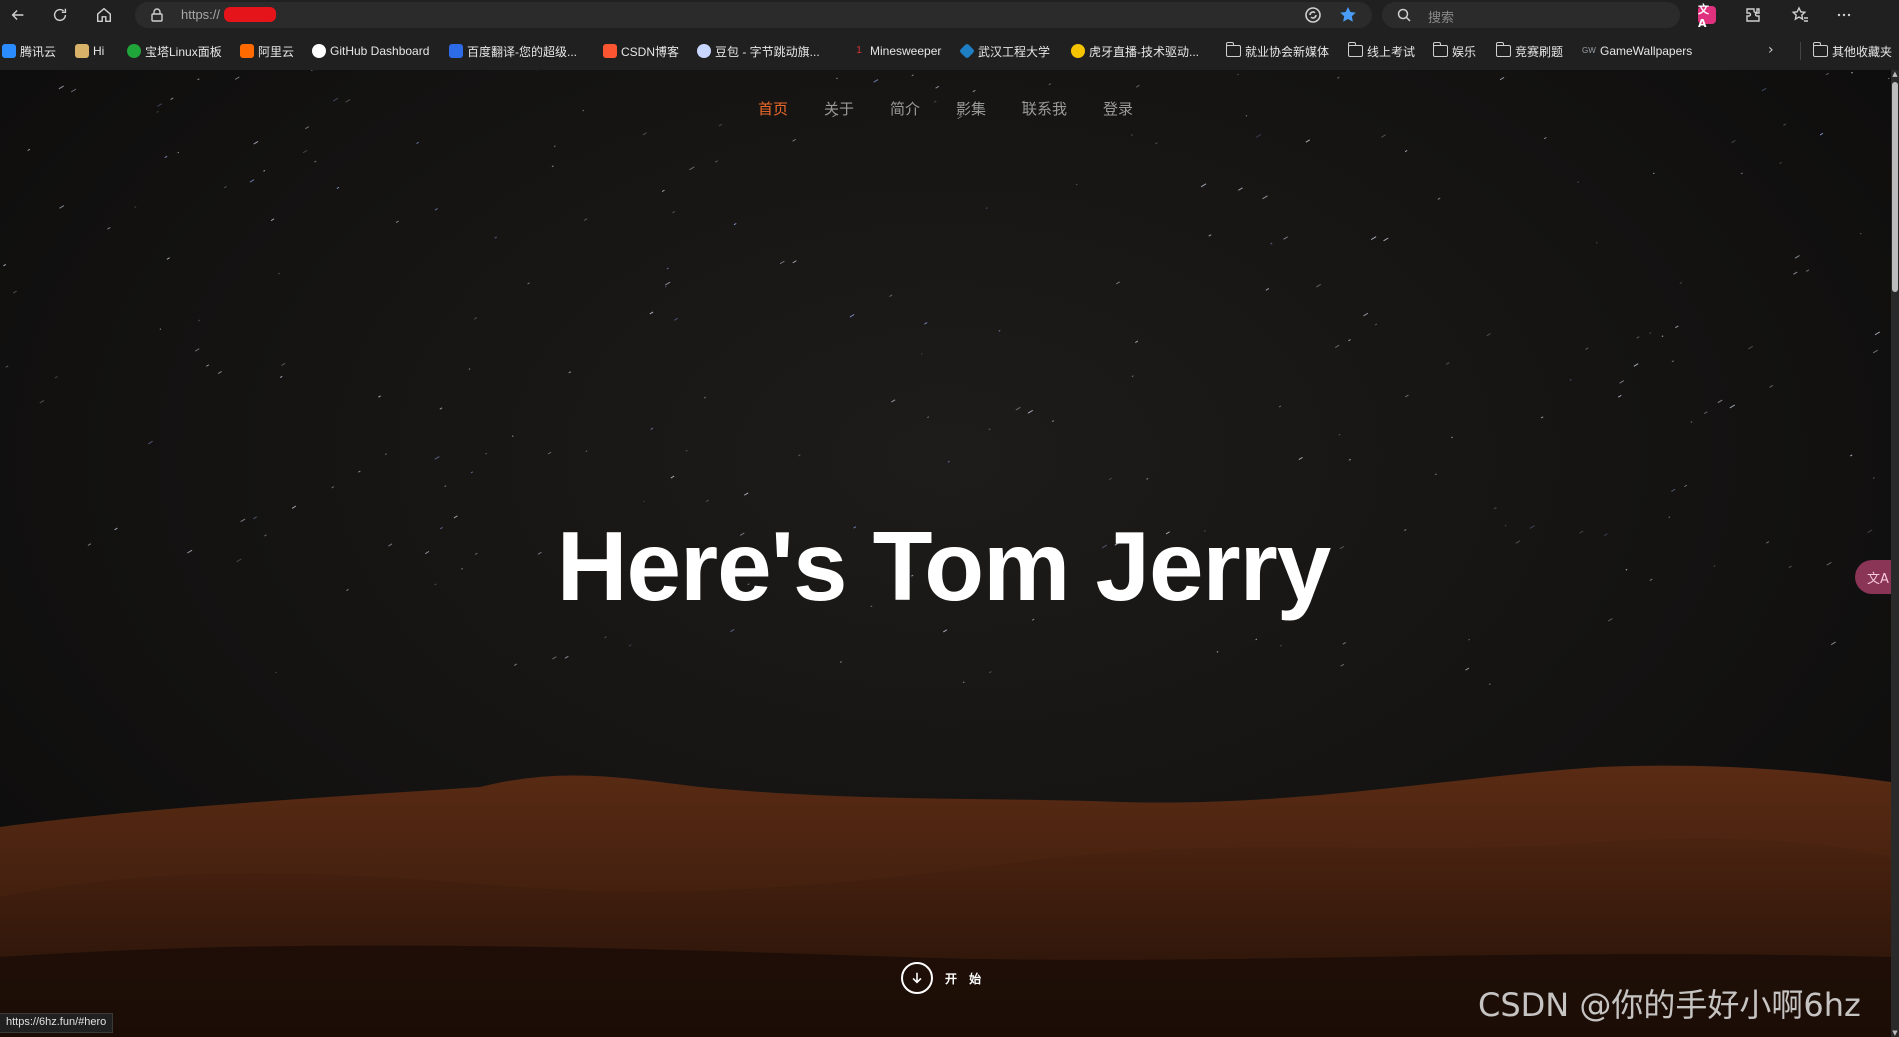  Describe the element at coordinates (201, 14) in the screenshot. I see `url-text: https://` at that location.